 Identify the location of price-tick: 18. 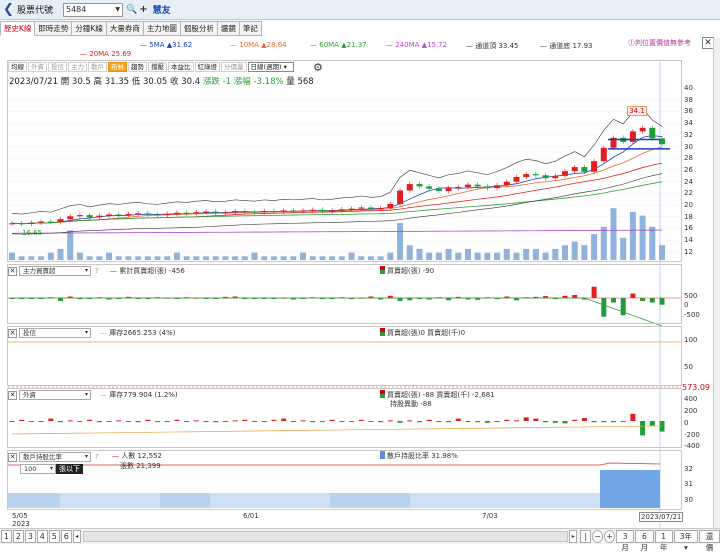
(688, 216).